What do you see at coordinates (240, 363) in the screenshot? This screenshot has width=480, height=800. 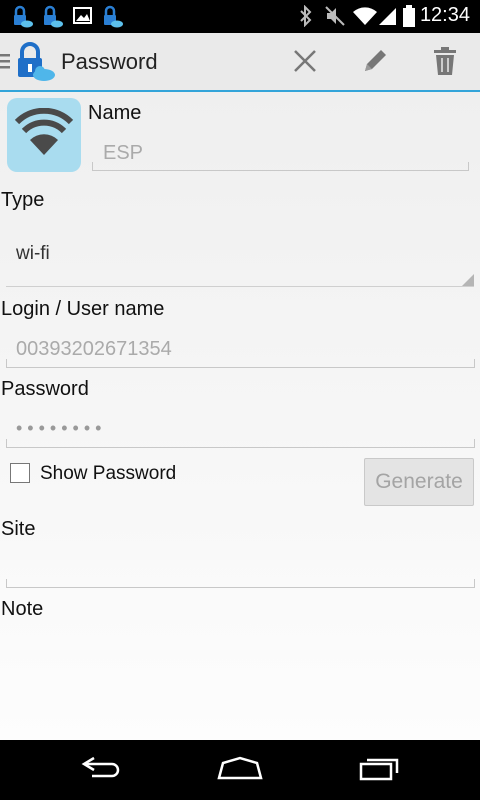 I see `login-underline` at bounding box center [240, 363].